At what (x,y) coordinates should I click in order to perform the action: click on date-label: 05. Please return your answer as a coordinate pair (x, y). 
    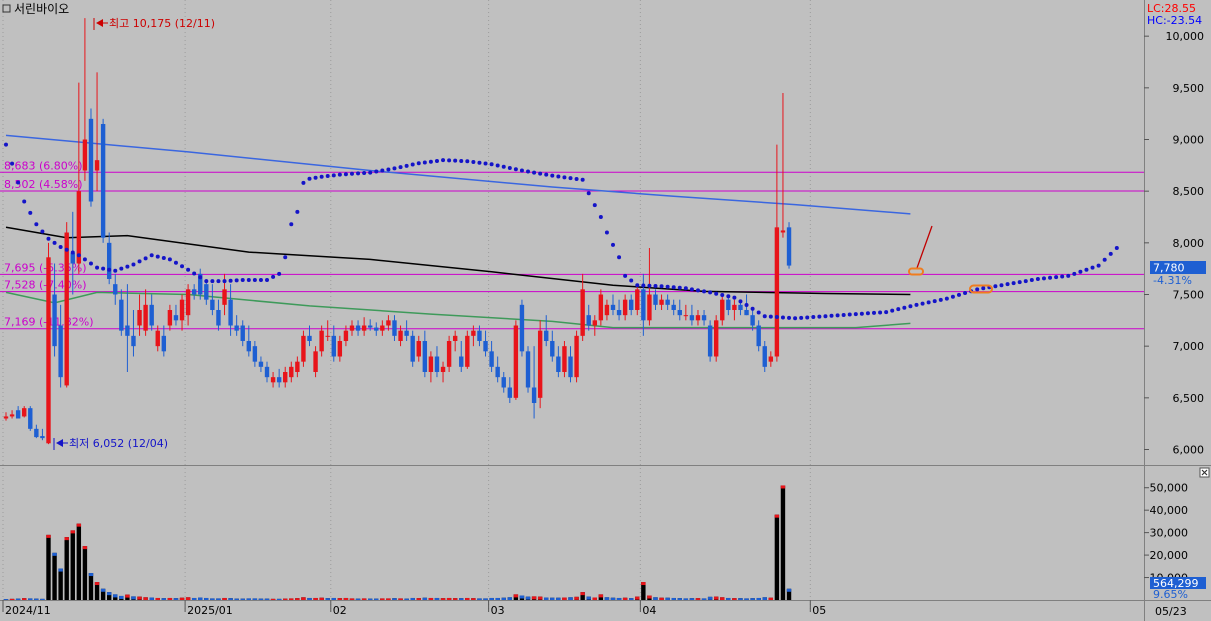
    Looking at the image, I should click on (819, 610).